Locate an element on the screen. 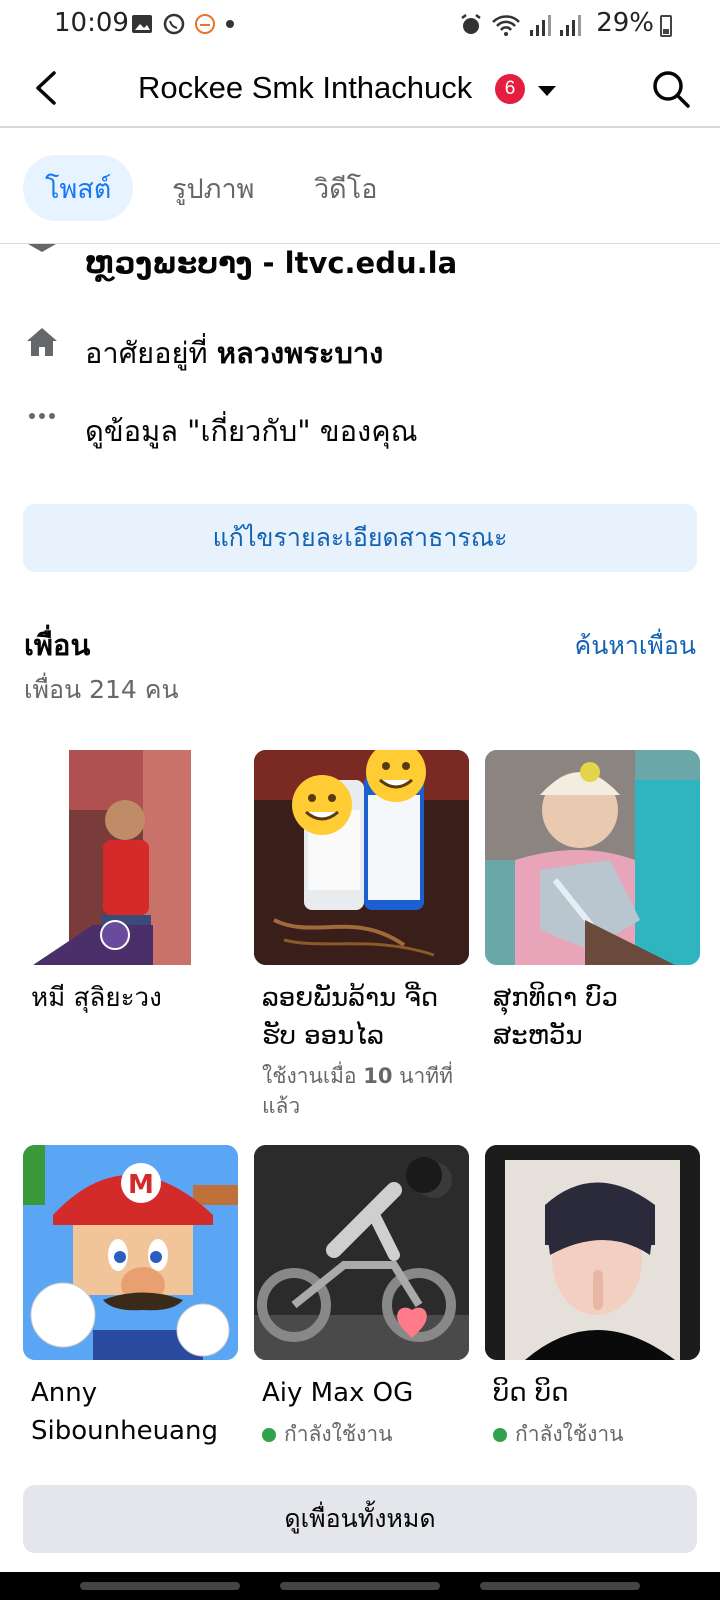  search-button is located at coordinates (671, 89).